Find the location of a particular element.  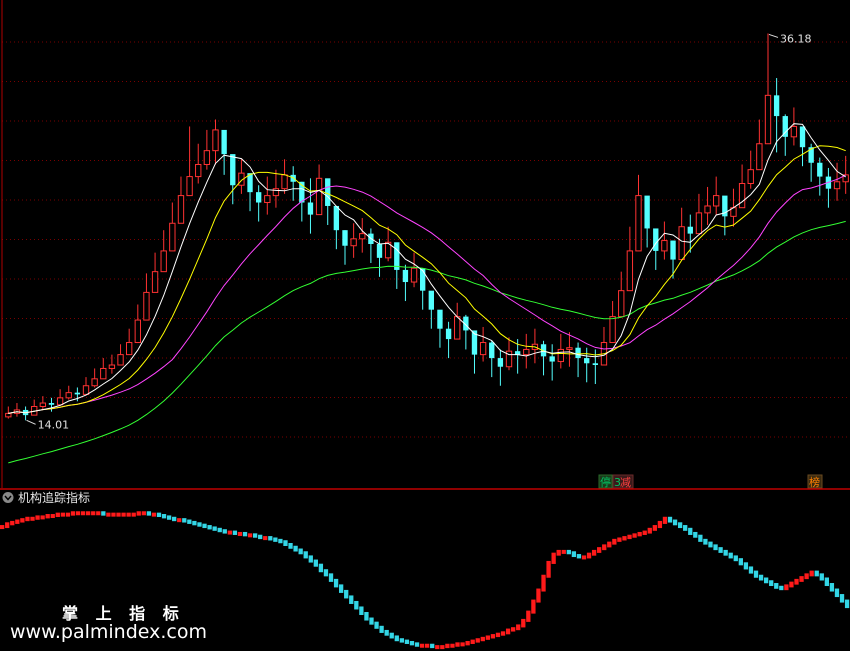

high-price-label: 36.18 is located at coordinates (796, 38).